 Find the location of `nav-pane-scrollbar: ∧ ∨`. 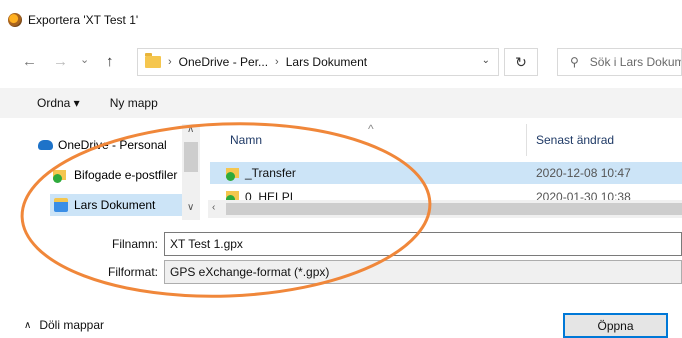

nav-pane-scrollbar: ∧ ∨ is located at coordinates (191, 172).